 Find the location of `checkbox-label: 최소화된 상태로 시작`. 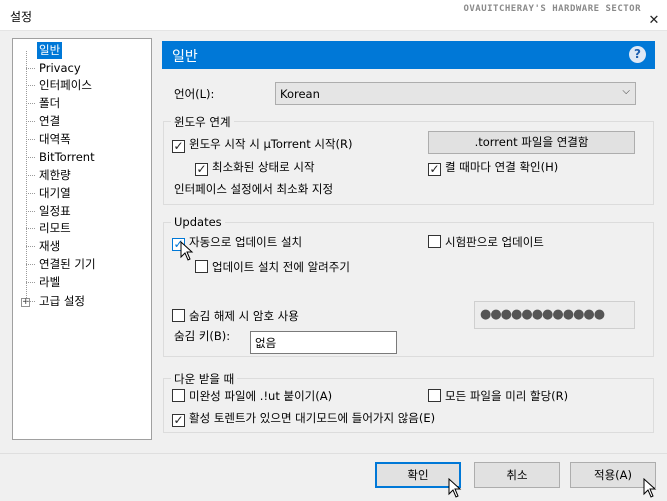

checkbox-label: 최소화된 상태로 시작 is located at coordinates (263, 167).